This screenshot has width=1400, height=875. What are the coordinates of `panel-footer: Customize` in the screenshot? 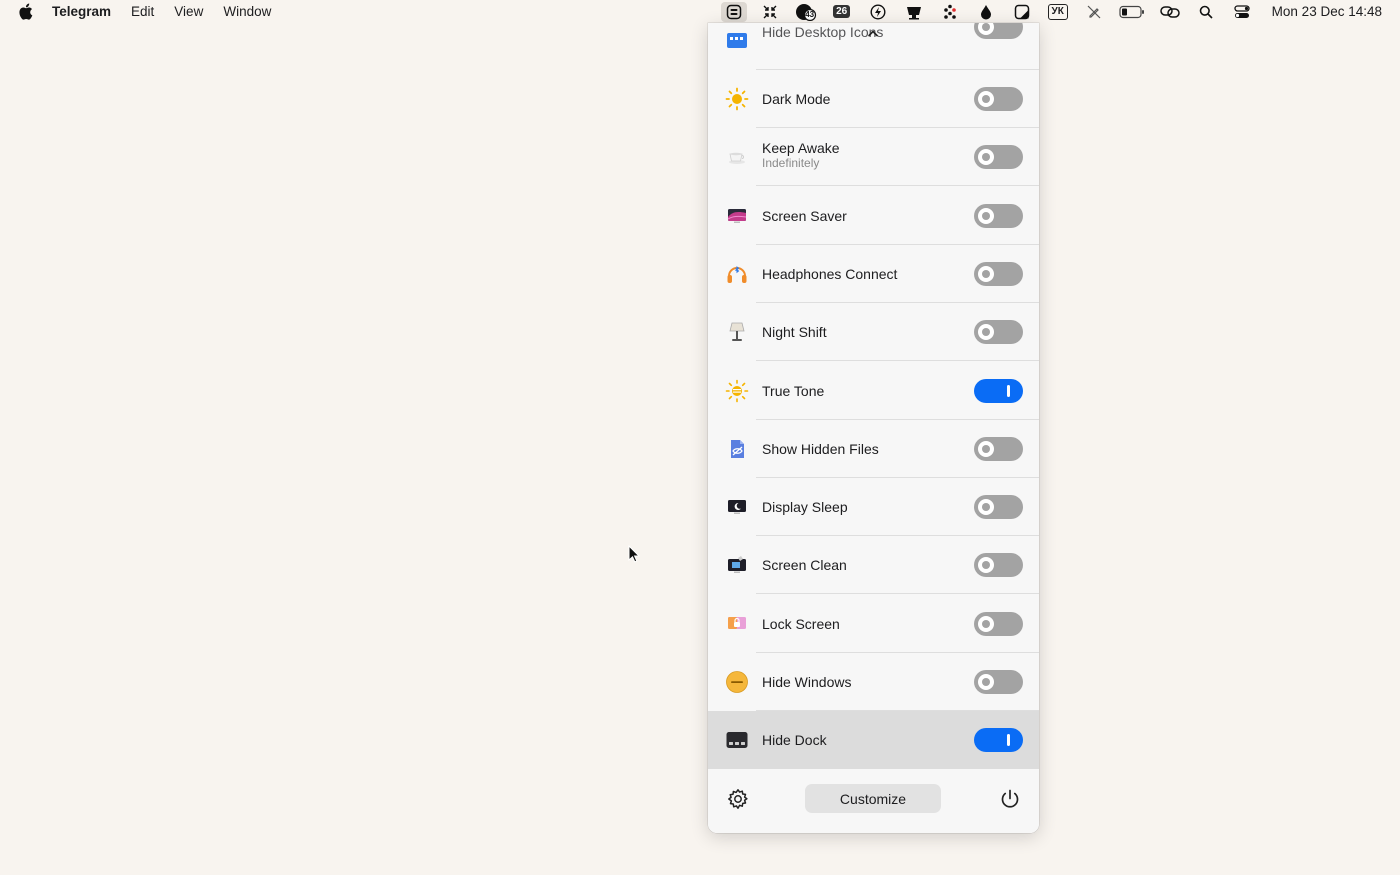 It's located at (873, 801).